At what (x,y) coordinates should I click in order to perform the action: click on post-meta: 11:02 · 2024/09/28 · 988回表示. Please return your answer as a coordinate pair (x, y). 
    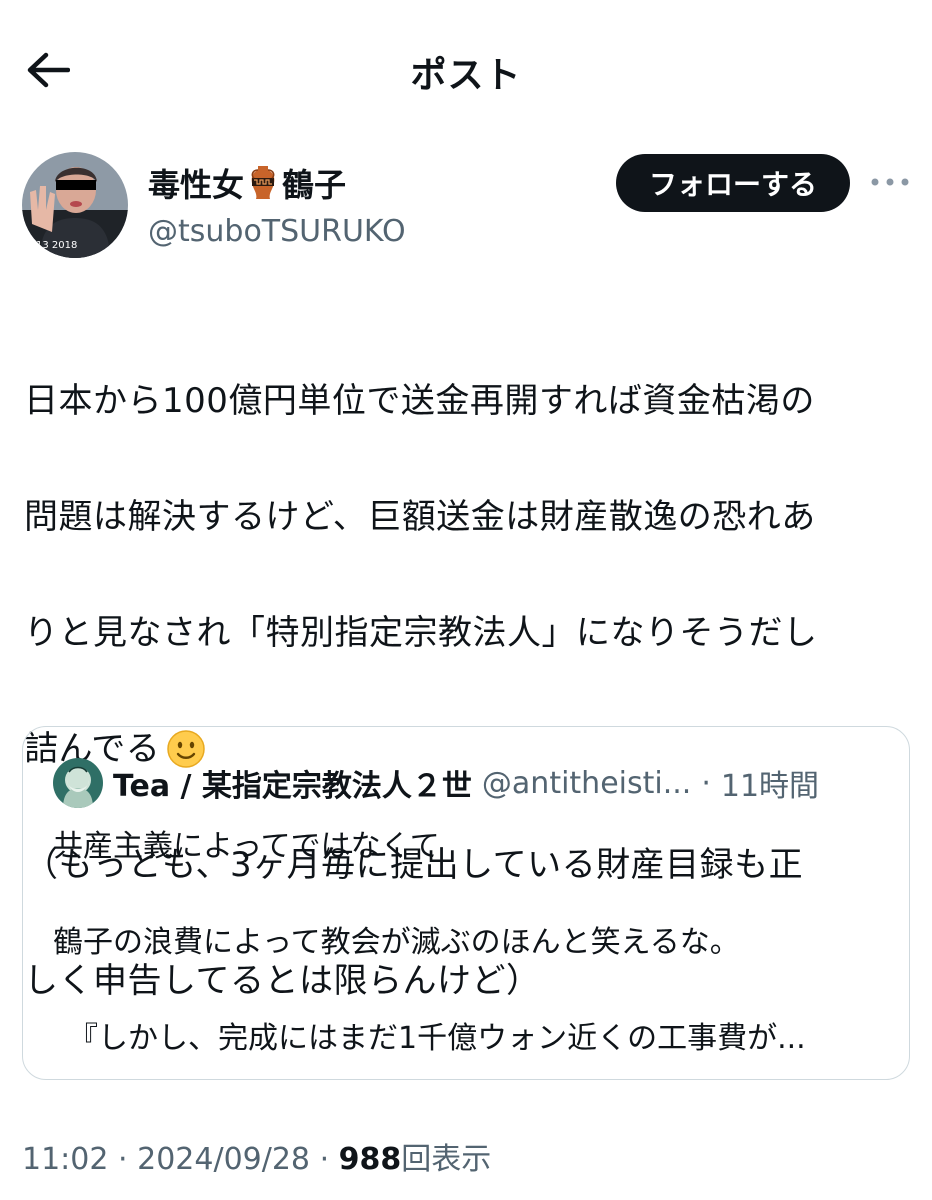
    Looking at the image, I should click on (256, 1156).